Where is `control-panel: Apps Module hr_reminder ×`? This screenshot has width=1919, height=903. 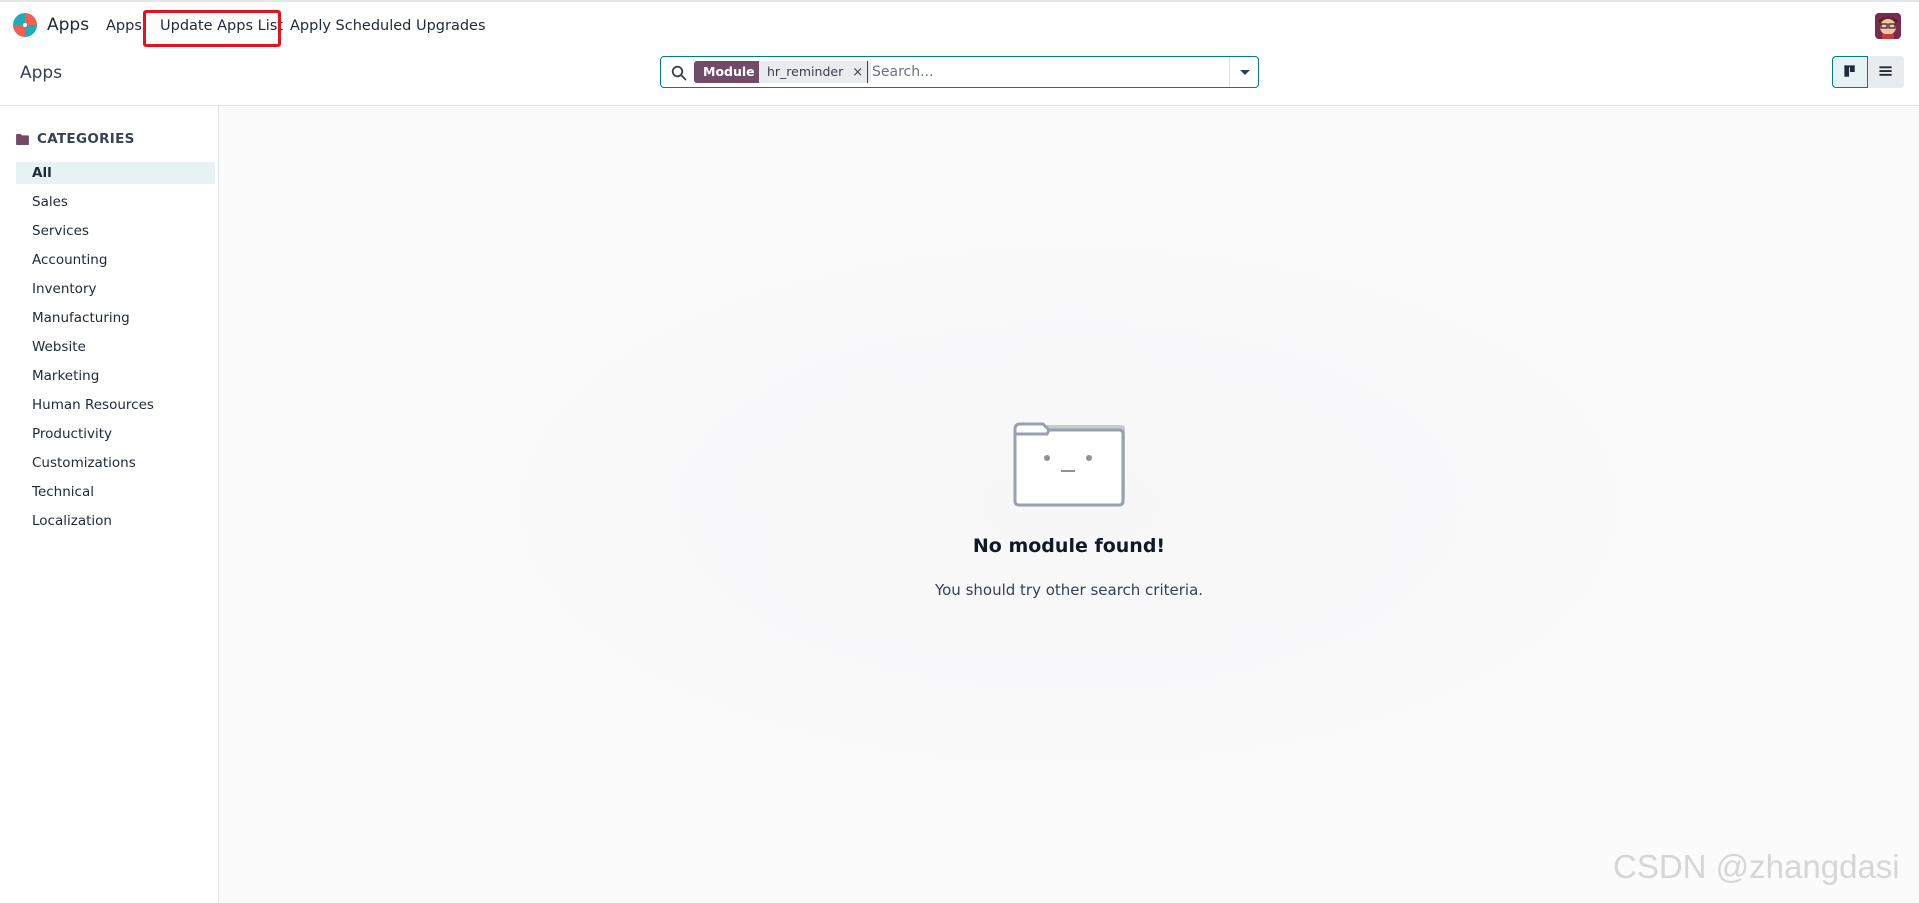 control-panel: Apps Module hr_reminder × is located at coordinates (959, 77).